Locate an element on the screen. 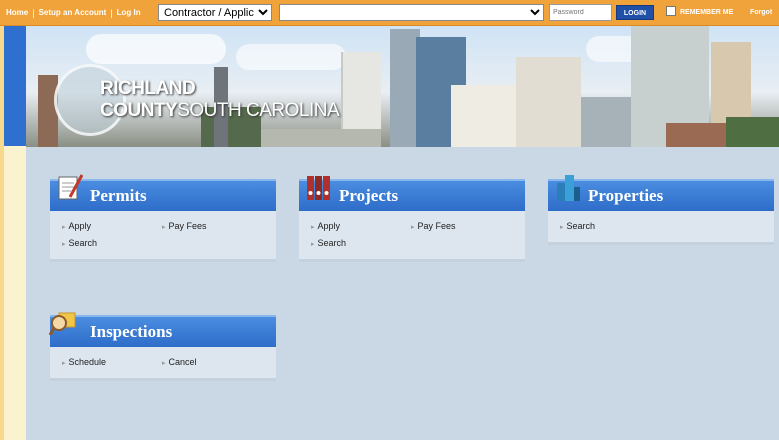 This screenshot has height=440, width=779. remember-me-checkbox is located at coordinates (671, 11).